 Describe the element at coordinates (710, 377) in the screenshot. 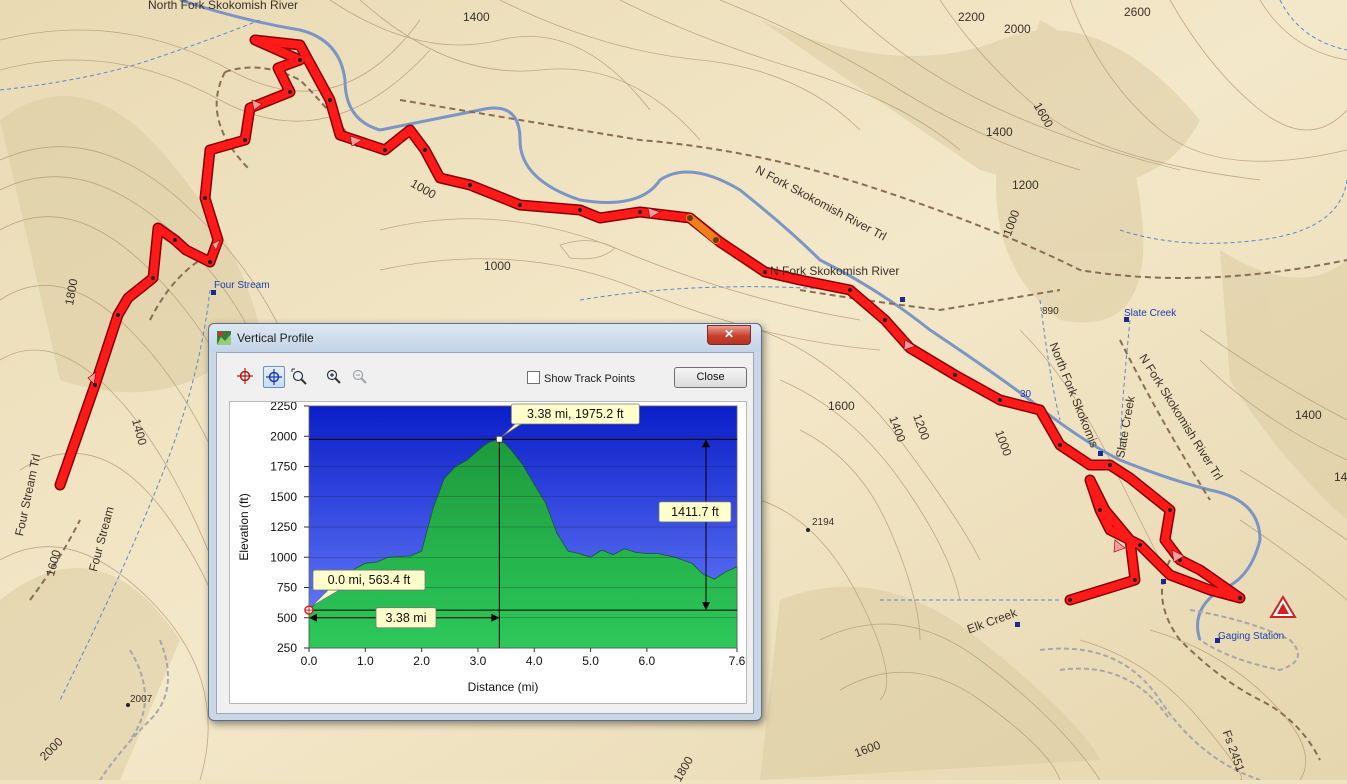

I see `close-button: Close` at that location.